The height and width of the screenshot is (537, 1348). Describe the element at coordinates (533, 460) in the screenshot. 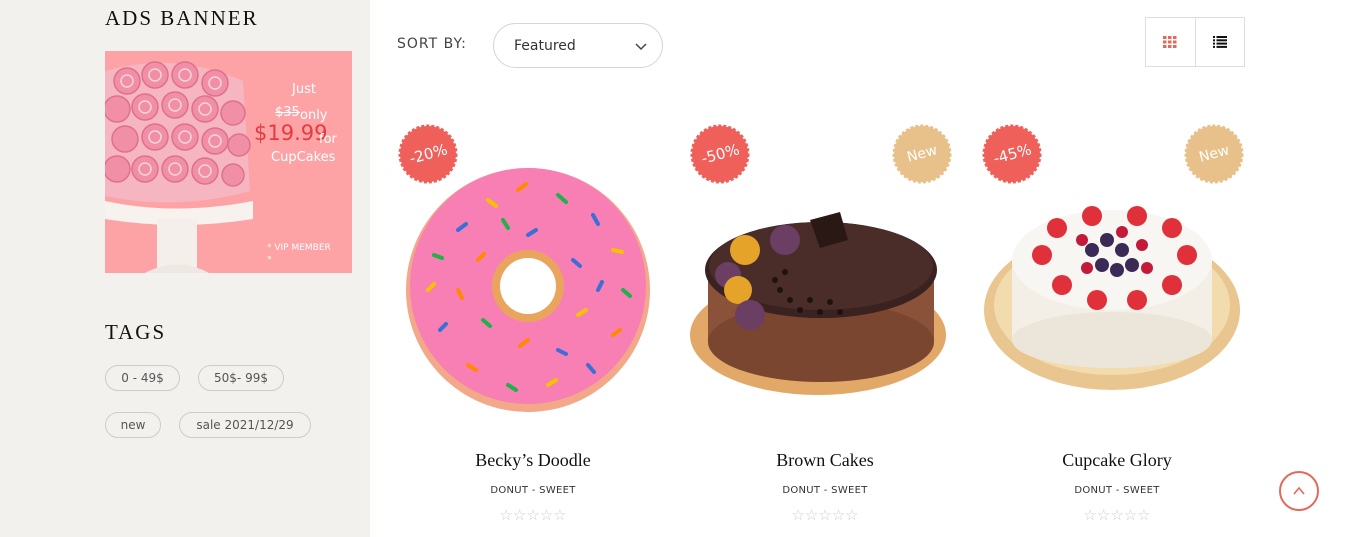

I see `product-name: Becky’s Doodle` at that location.